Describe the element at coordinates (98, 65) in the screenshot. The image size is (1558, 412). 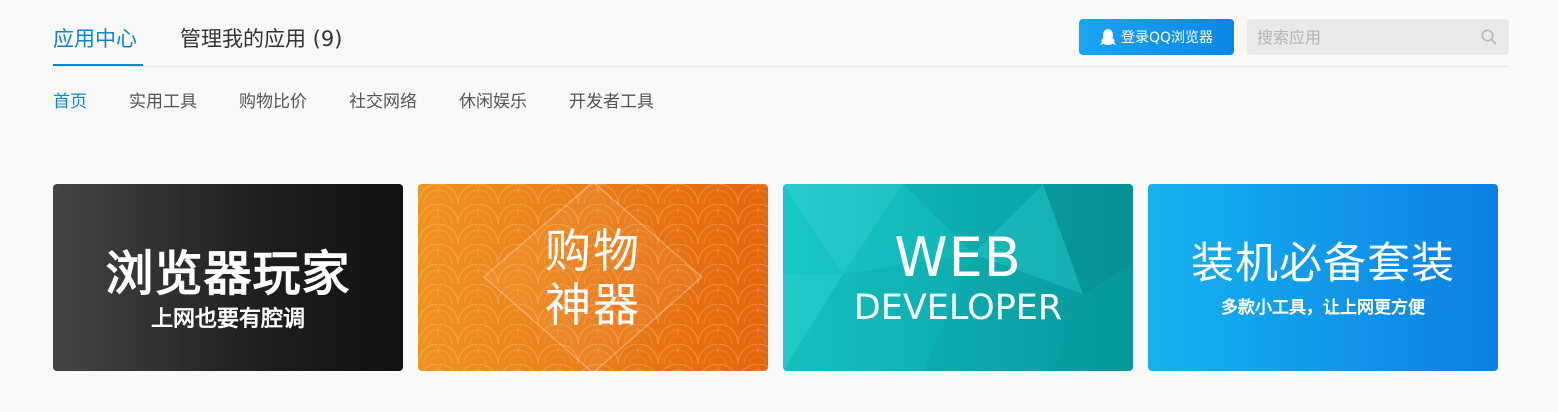
I see `active-tab-indicator` at that location.